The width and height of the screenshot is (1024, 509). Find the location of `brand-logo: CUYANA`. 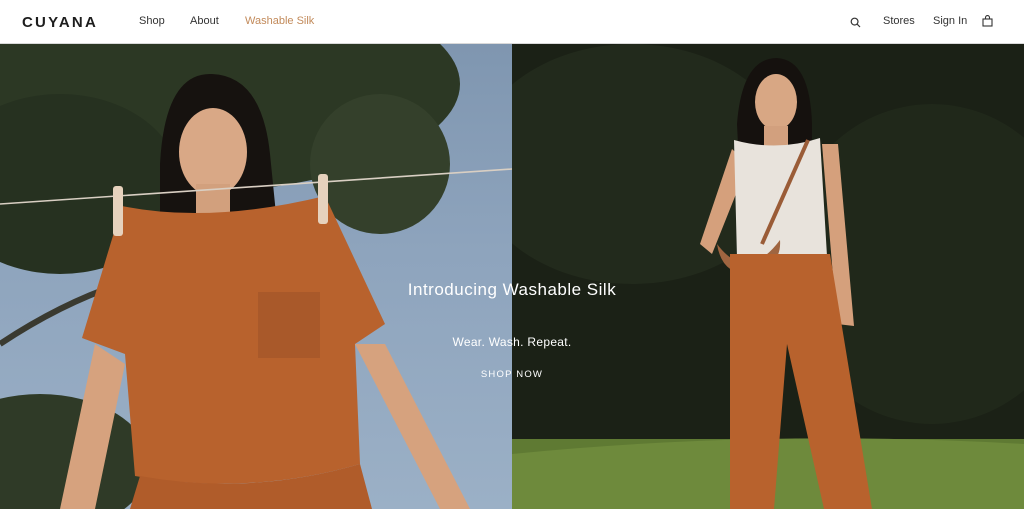

brand-logo: CUYANA is located at coordinates (60, 22).